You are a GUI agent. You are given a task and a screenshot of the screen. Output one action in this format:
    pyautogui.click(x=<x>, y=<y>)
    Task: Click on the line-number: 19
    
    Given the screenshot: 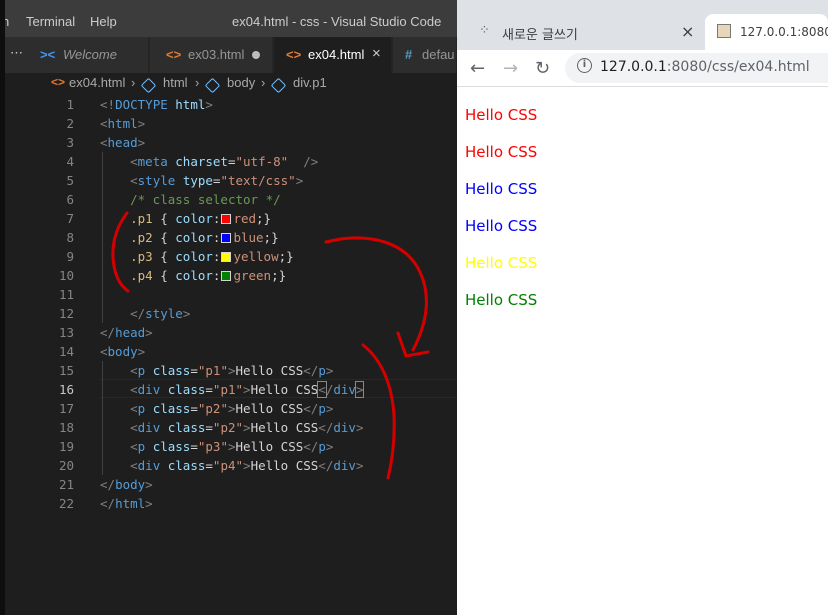 What is the action you would take?
    pyautogui.click(x=66, y=446)
    